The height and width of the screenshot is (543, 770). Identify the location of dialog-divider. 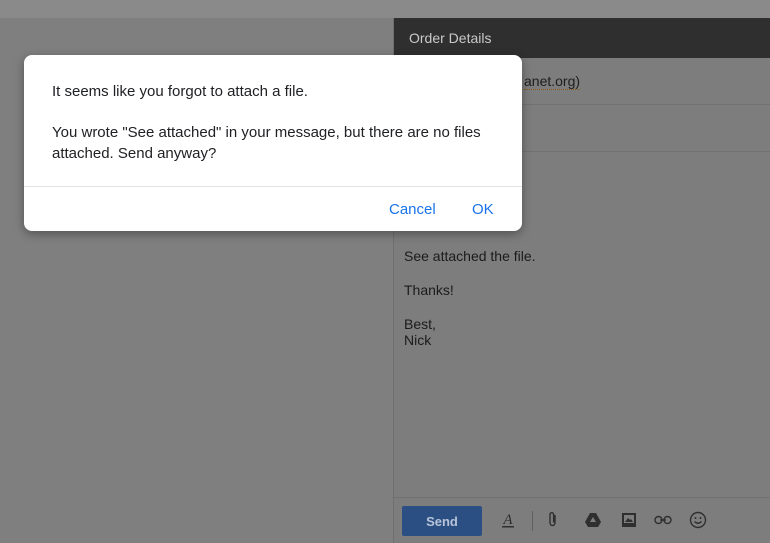
(273, 186).